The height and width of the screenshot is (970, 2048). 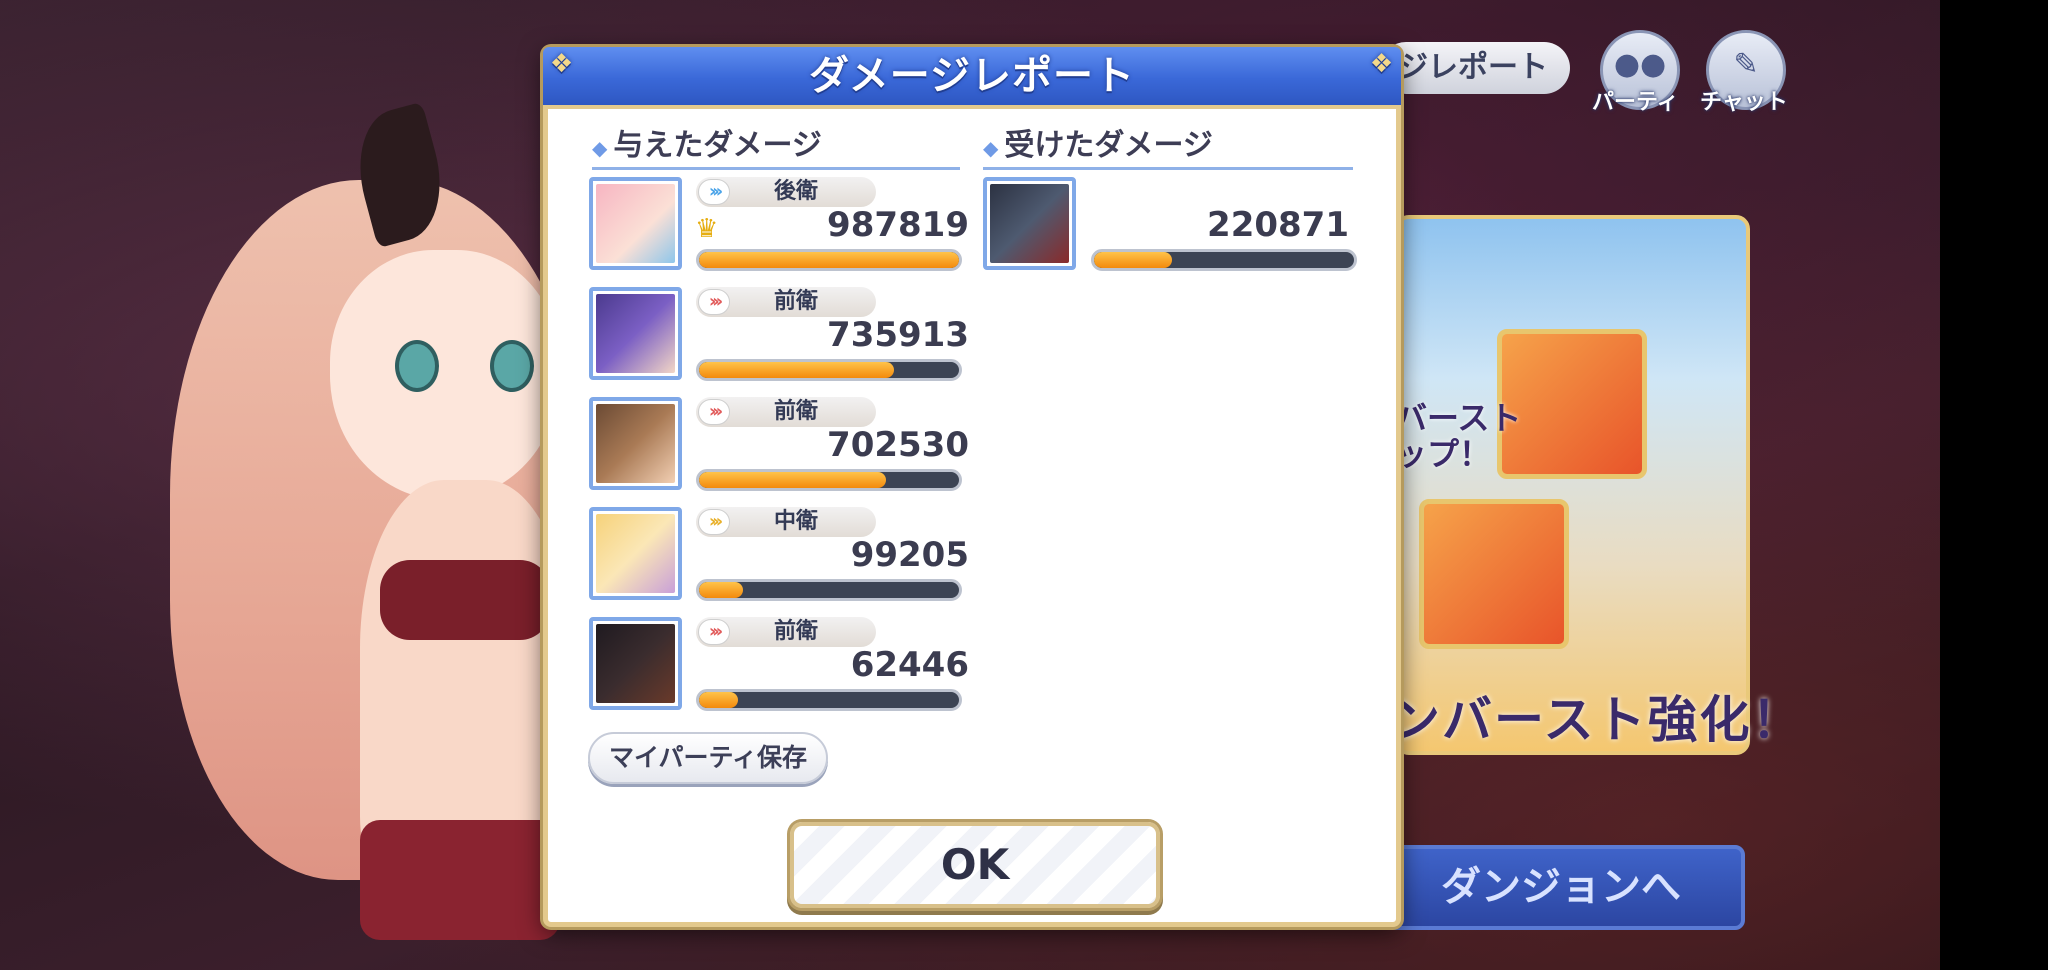 What do you see at coordinates (1475, 68) in the screenshot?
I see `report-tab: ジレポート` at bounding box center [1475, 68].